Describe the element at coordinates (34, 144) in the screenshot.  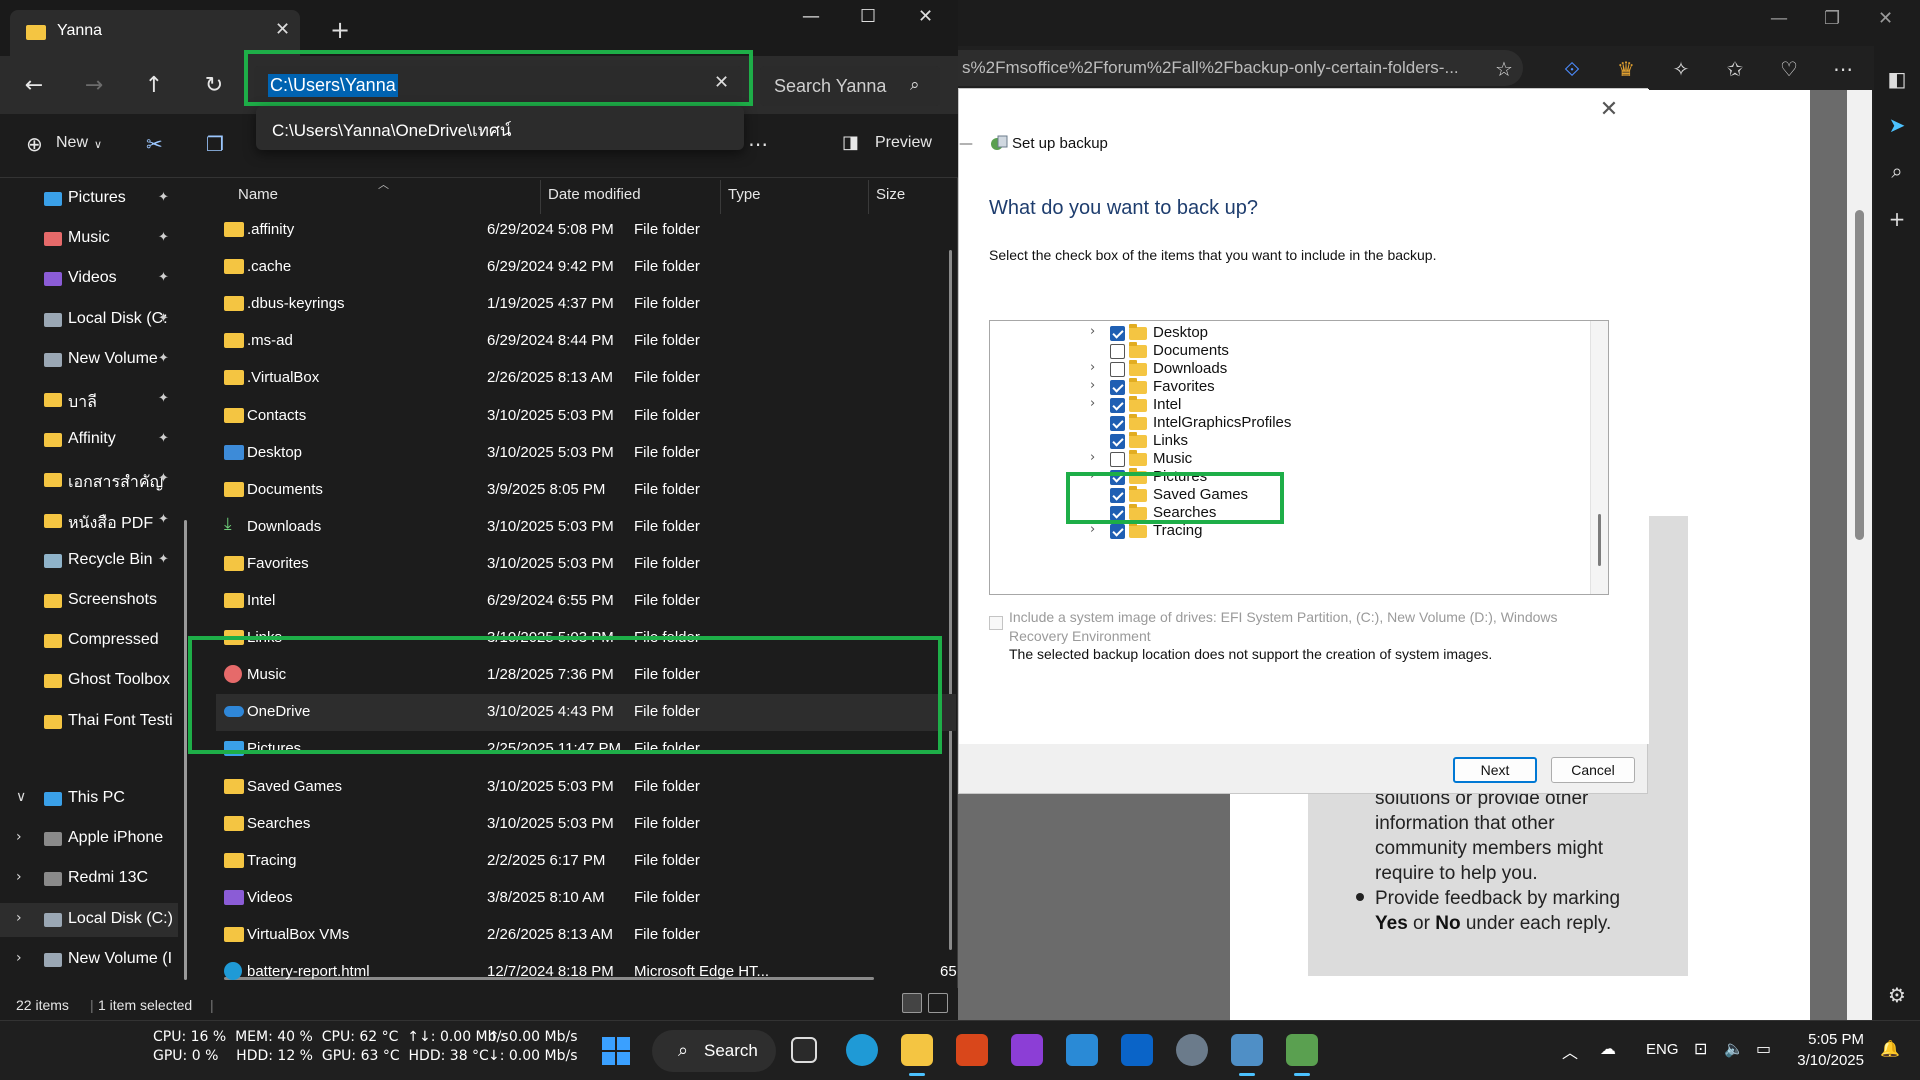
I see `add-icon: ⊕` at that location.